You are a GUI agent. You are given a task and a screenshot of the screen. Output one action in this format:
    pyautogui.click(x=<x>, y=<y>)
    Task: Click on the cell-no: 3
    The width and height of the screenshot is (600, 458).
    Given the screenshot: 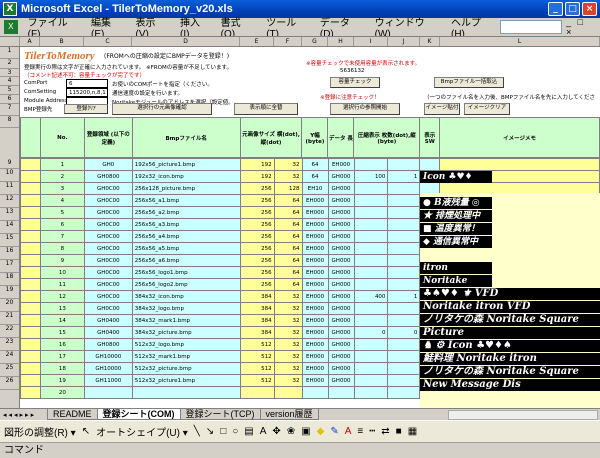 What is the action you would take?
    pyautogui.click(x=62, y=188)
    